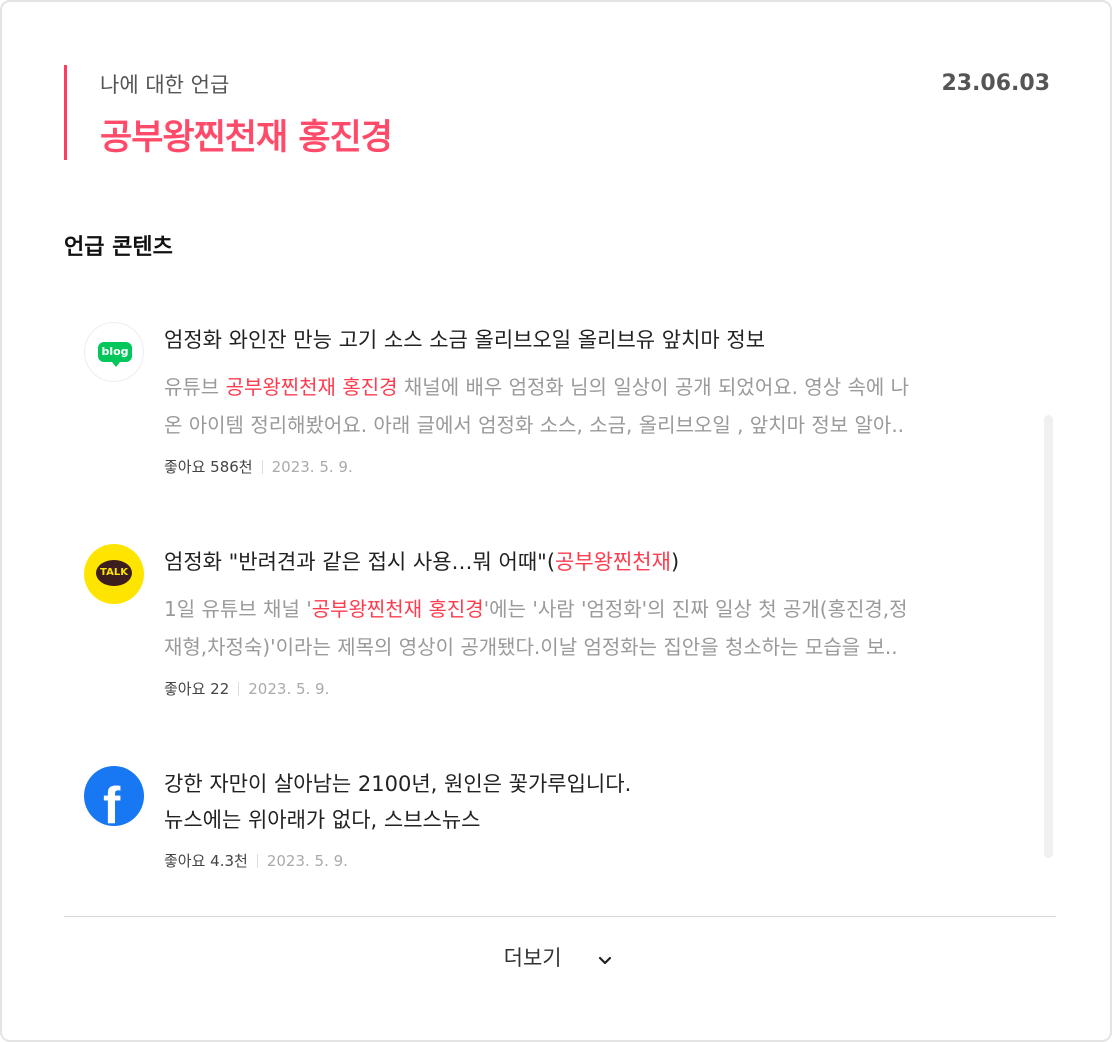  Describe the element at coordinates (594, 860) in the screenshot. I see `item-meta: 좋아요 4.3천 2023. 5. 9.` at that location.